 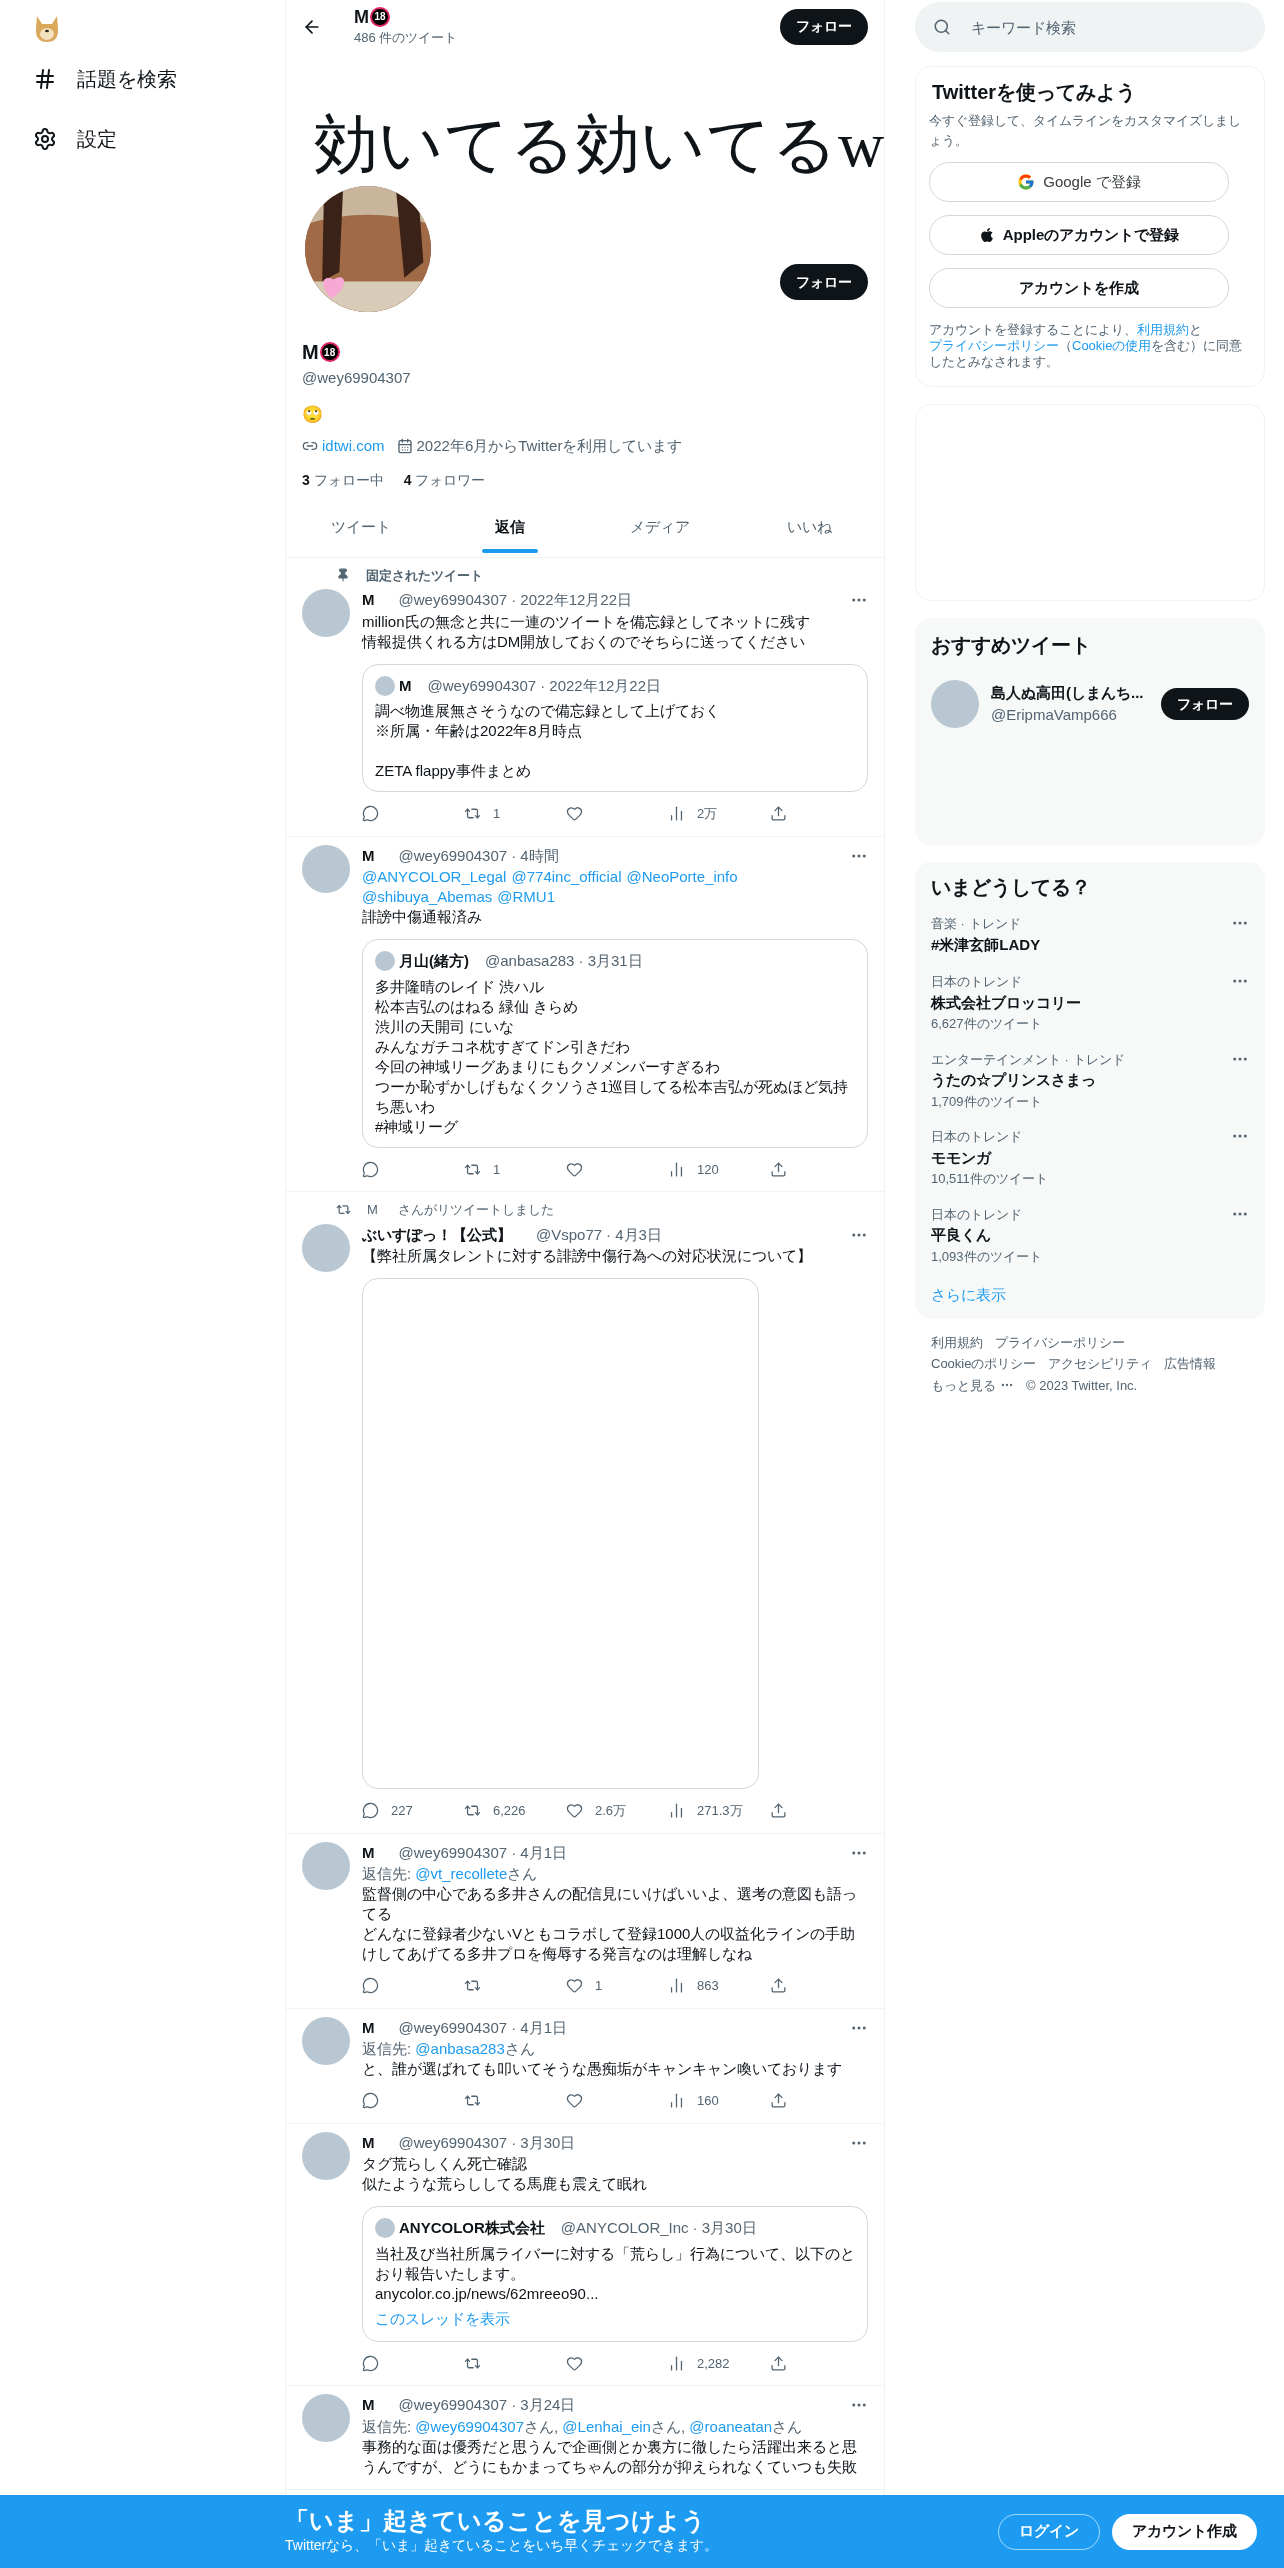 What do you see at coordinates (986, 944) in the screenshot?
I see `trend-title: #米津玄師LADY` at bounding box center [986, 944].